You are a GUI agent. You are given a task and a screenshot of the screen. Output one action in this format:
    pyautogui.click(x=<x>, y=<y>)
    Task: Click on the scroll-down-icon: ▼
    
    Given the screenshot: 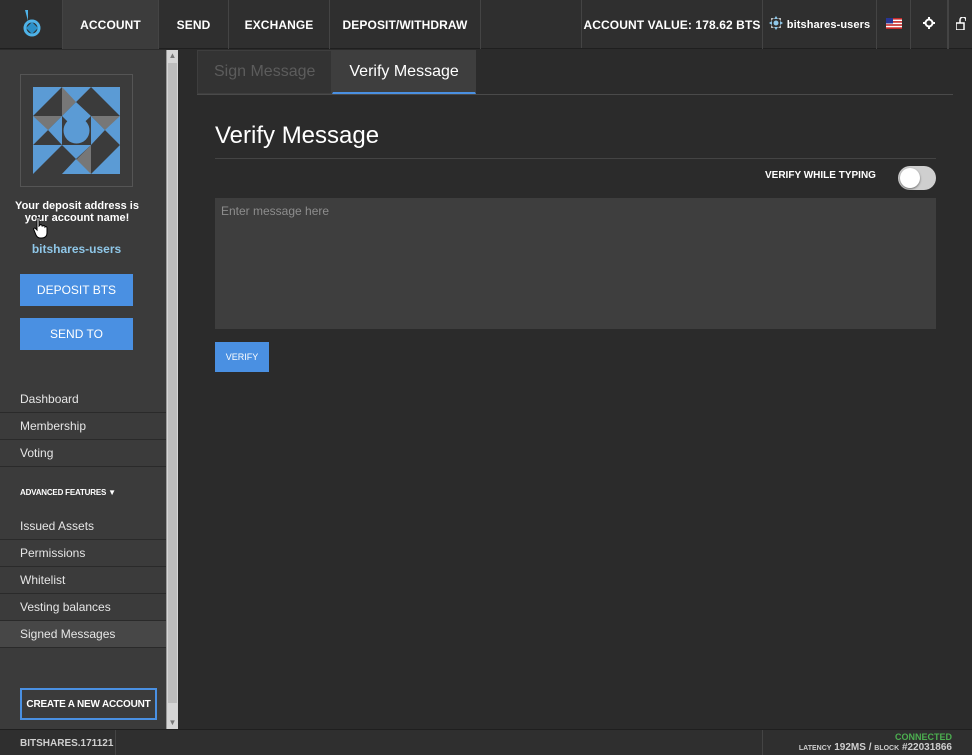 What is the action you would take?
    pyautogui.click(x=172, y=723)
    